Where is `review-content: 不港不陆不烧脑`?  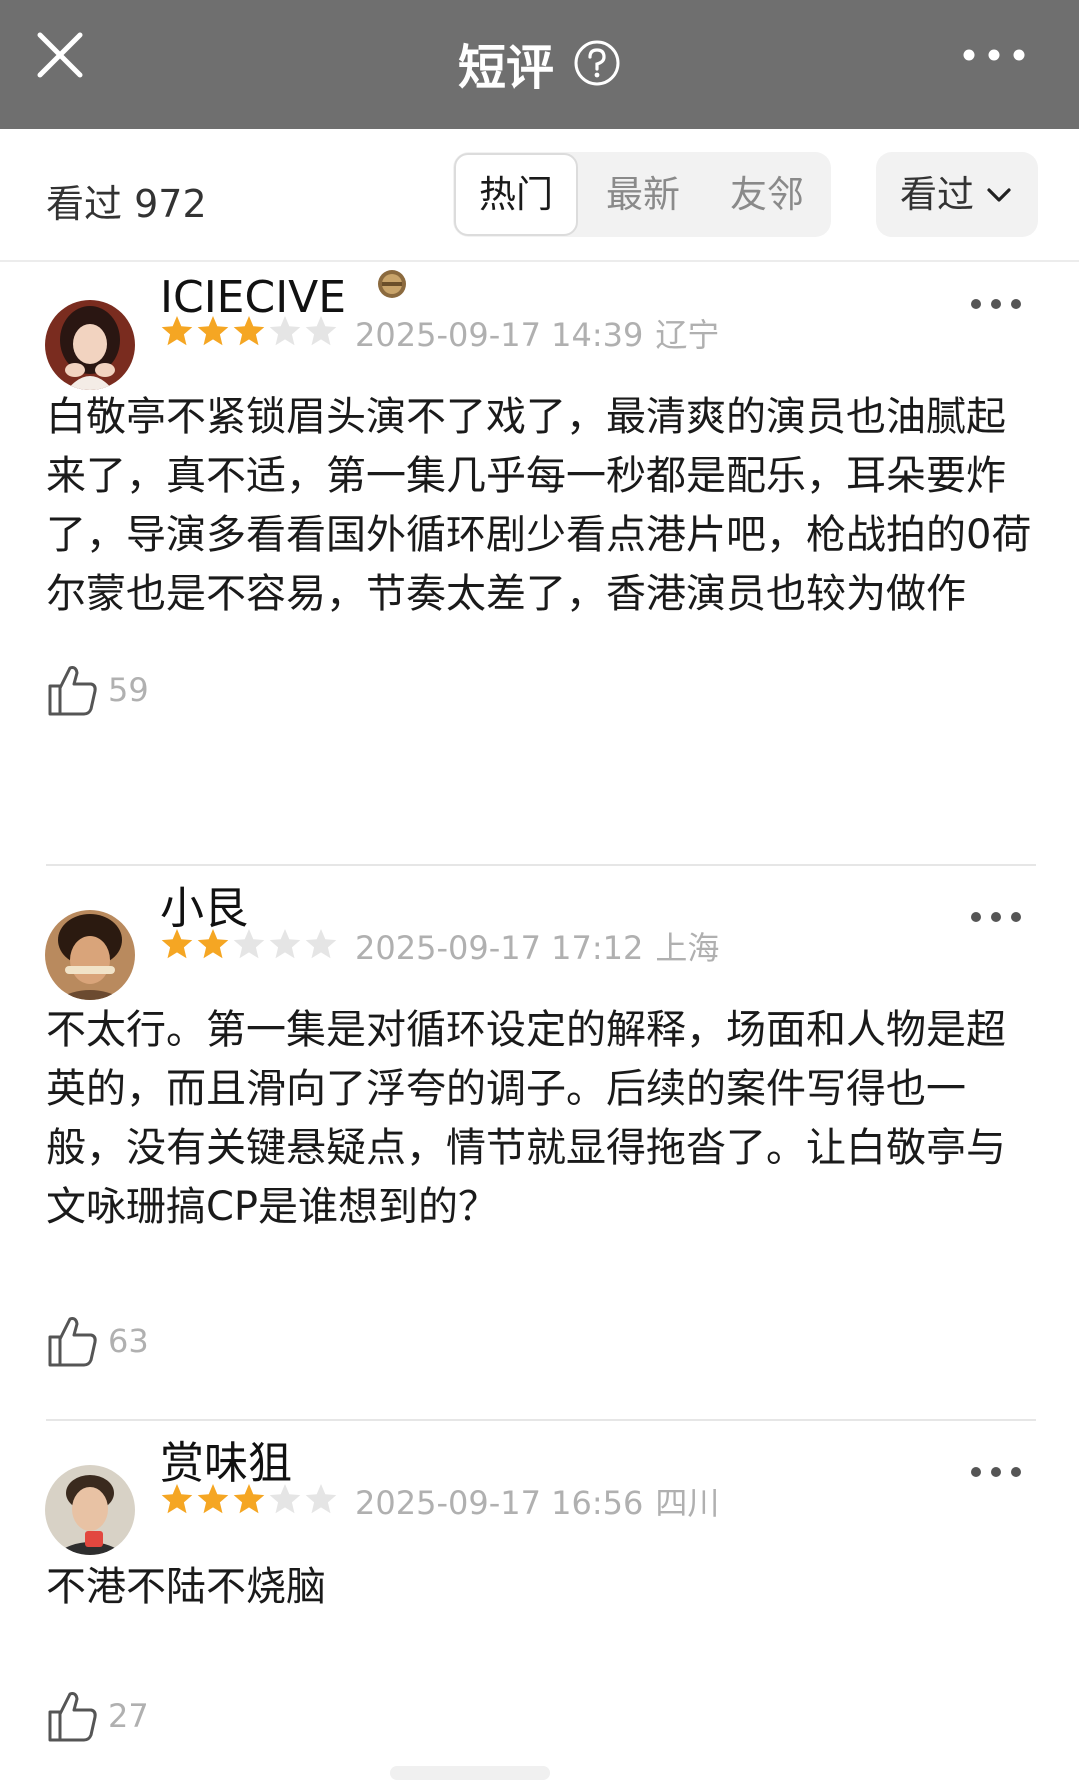 review-content: 不港不陆不烧脑 is located at coordinates (186, 1587).